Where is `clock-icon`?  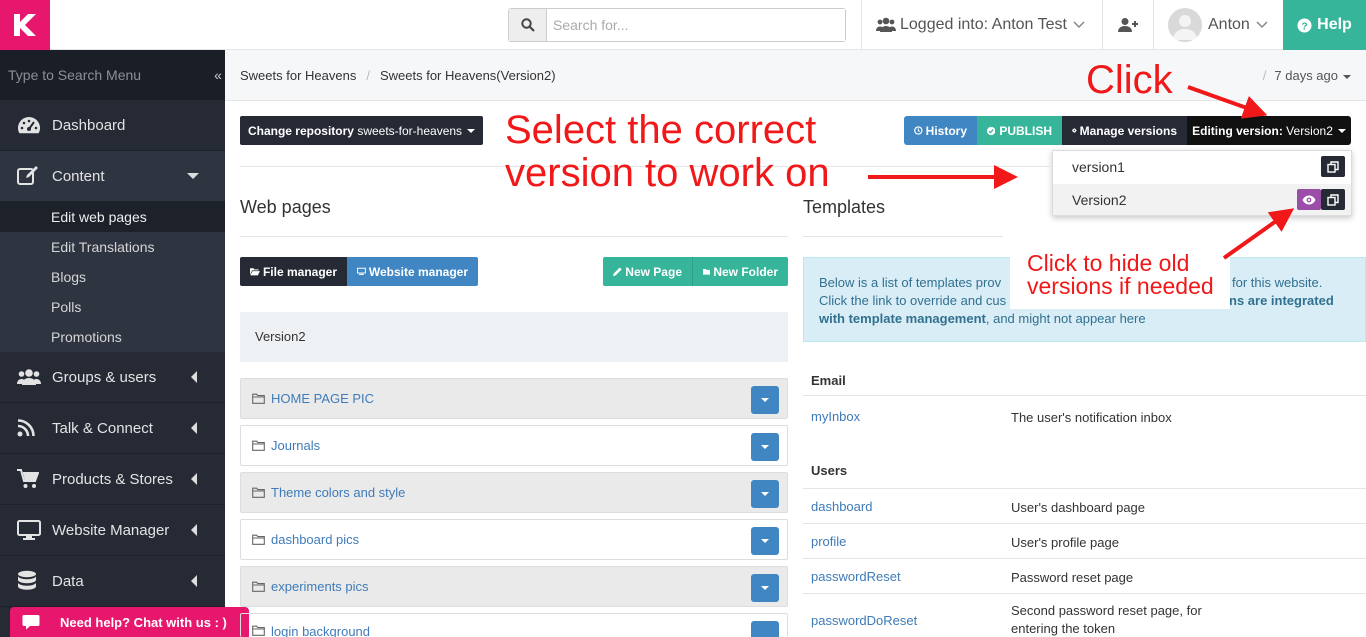 clock-icon is located at coordinates (918, 130).